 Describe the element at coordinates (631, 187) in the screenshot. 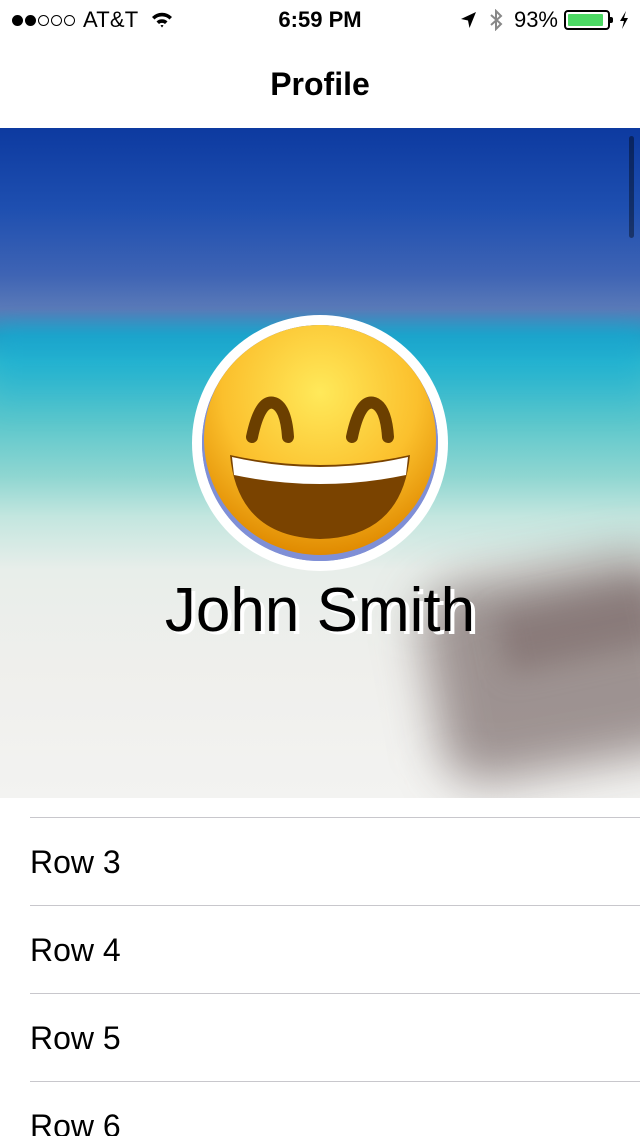

I see `scroll-indicator` at that location.